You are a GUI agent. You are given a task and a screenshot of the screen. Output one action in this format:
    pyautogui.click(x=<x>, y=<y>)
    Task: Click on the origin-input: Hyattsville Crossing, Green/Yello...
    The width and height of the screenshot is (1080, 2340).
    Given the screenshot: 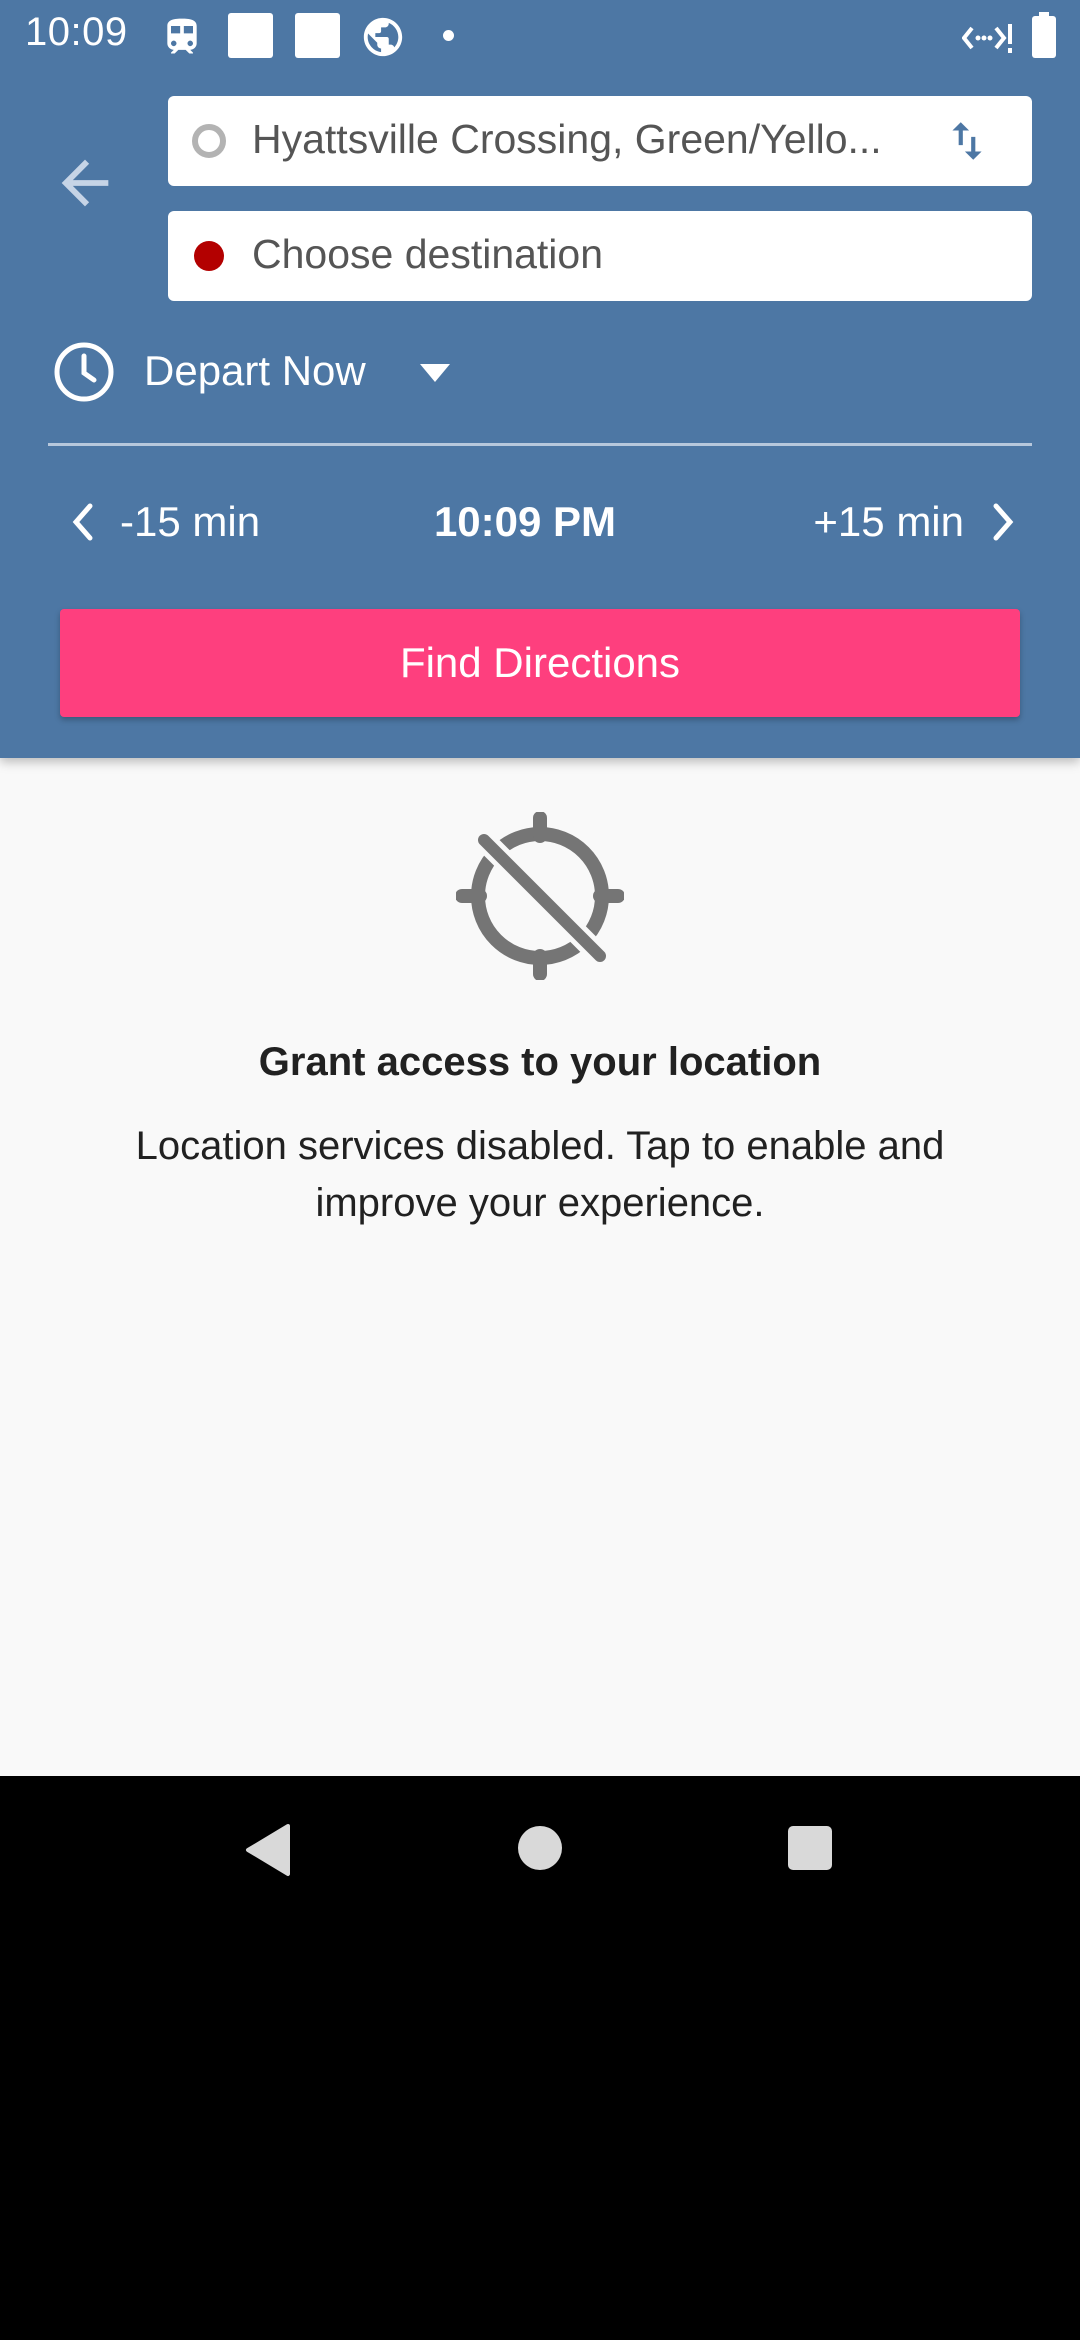 What is the action you would take?
    pyautogui.click(x=600, y=141)
    